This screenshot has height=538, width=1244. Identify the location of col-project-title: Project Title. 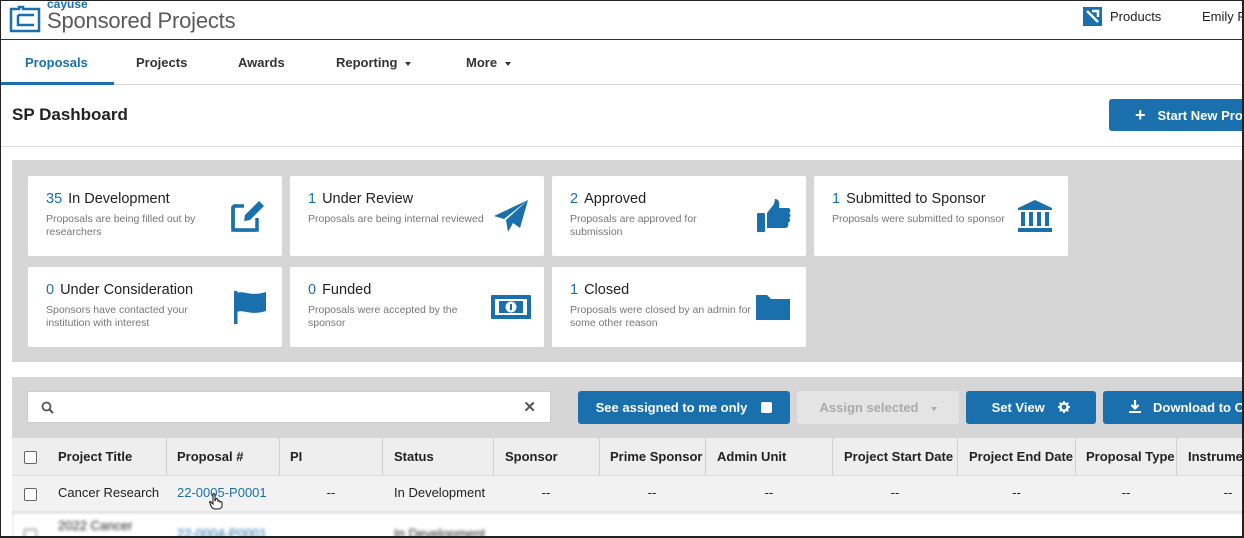
(95, 457).